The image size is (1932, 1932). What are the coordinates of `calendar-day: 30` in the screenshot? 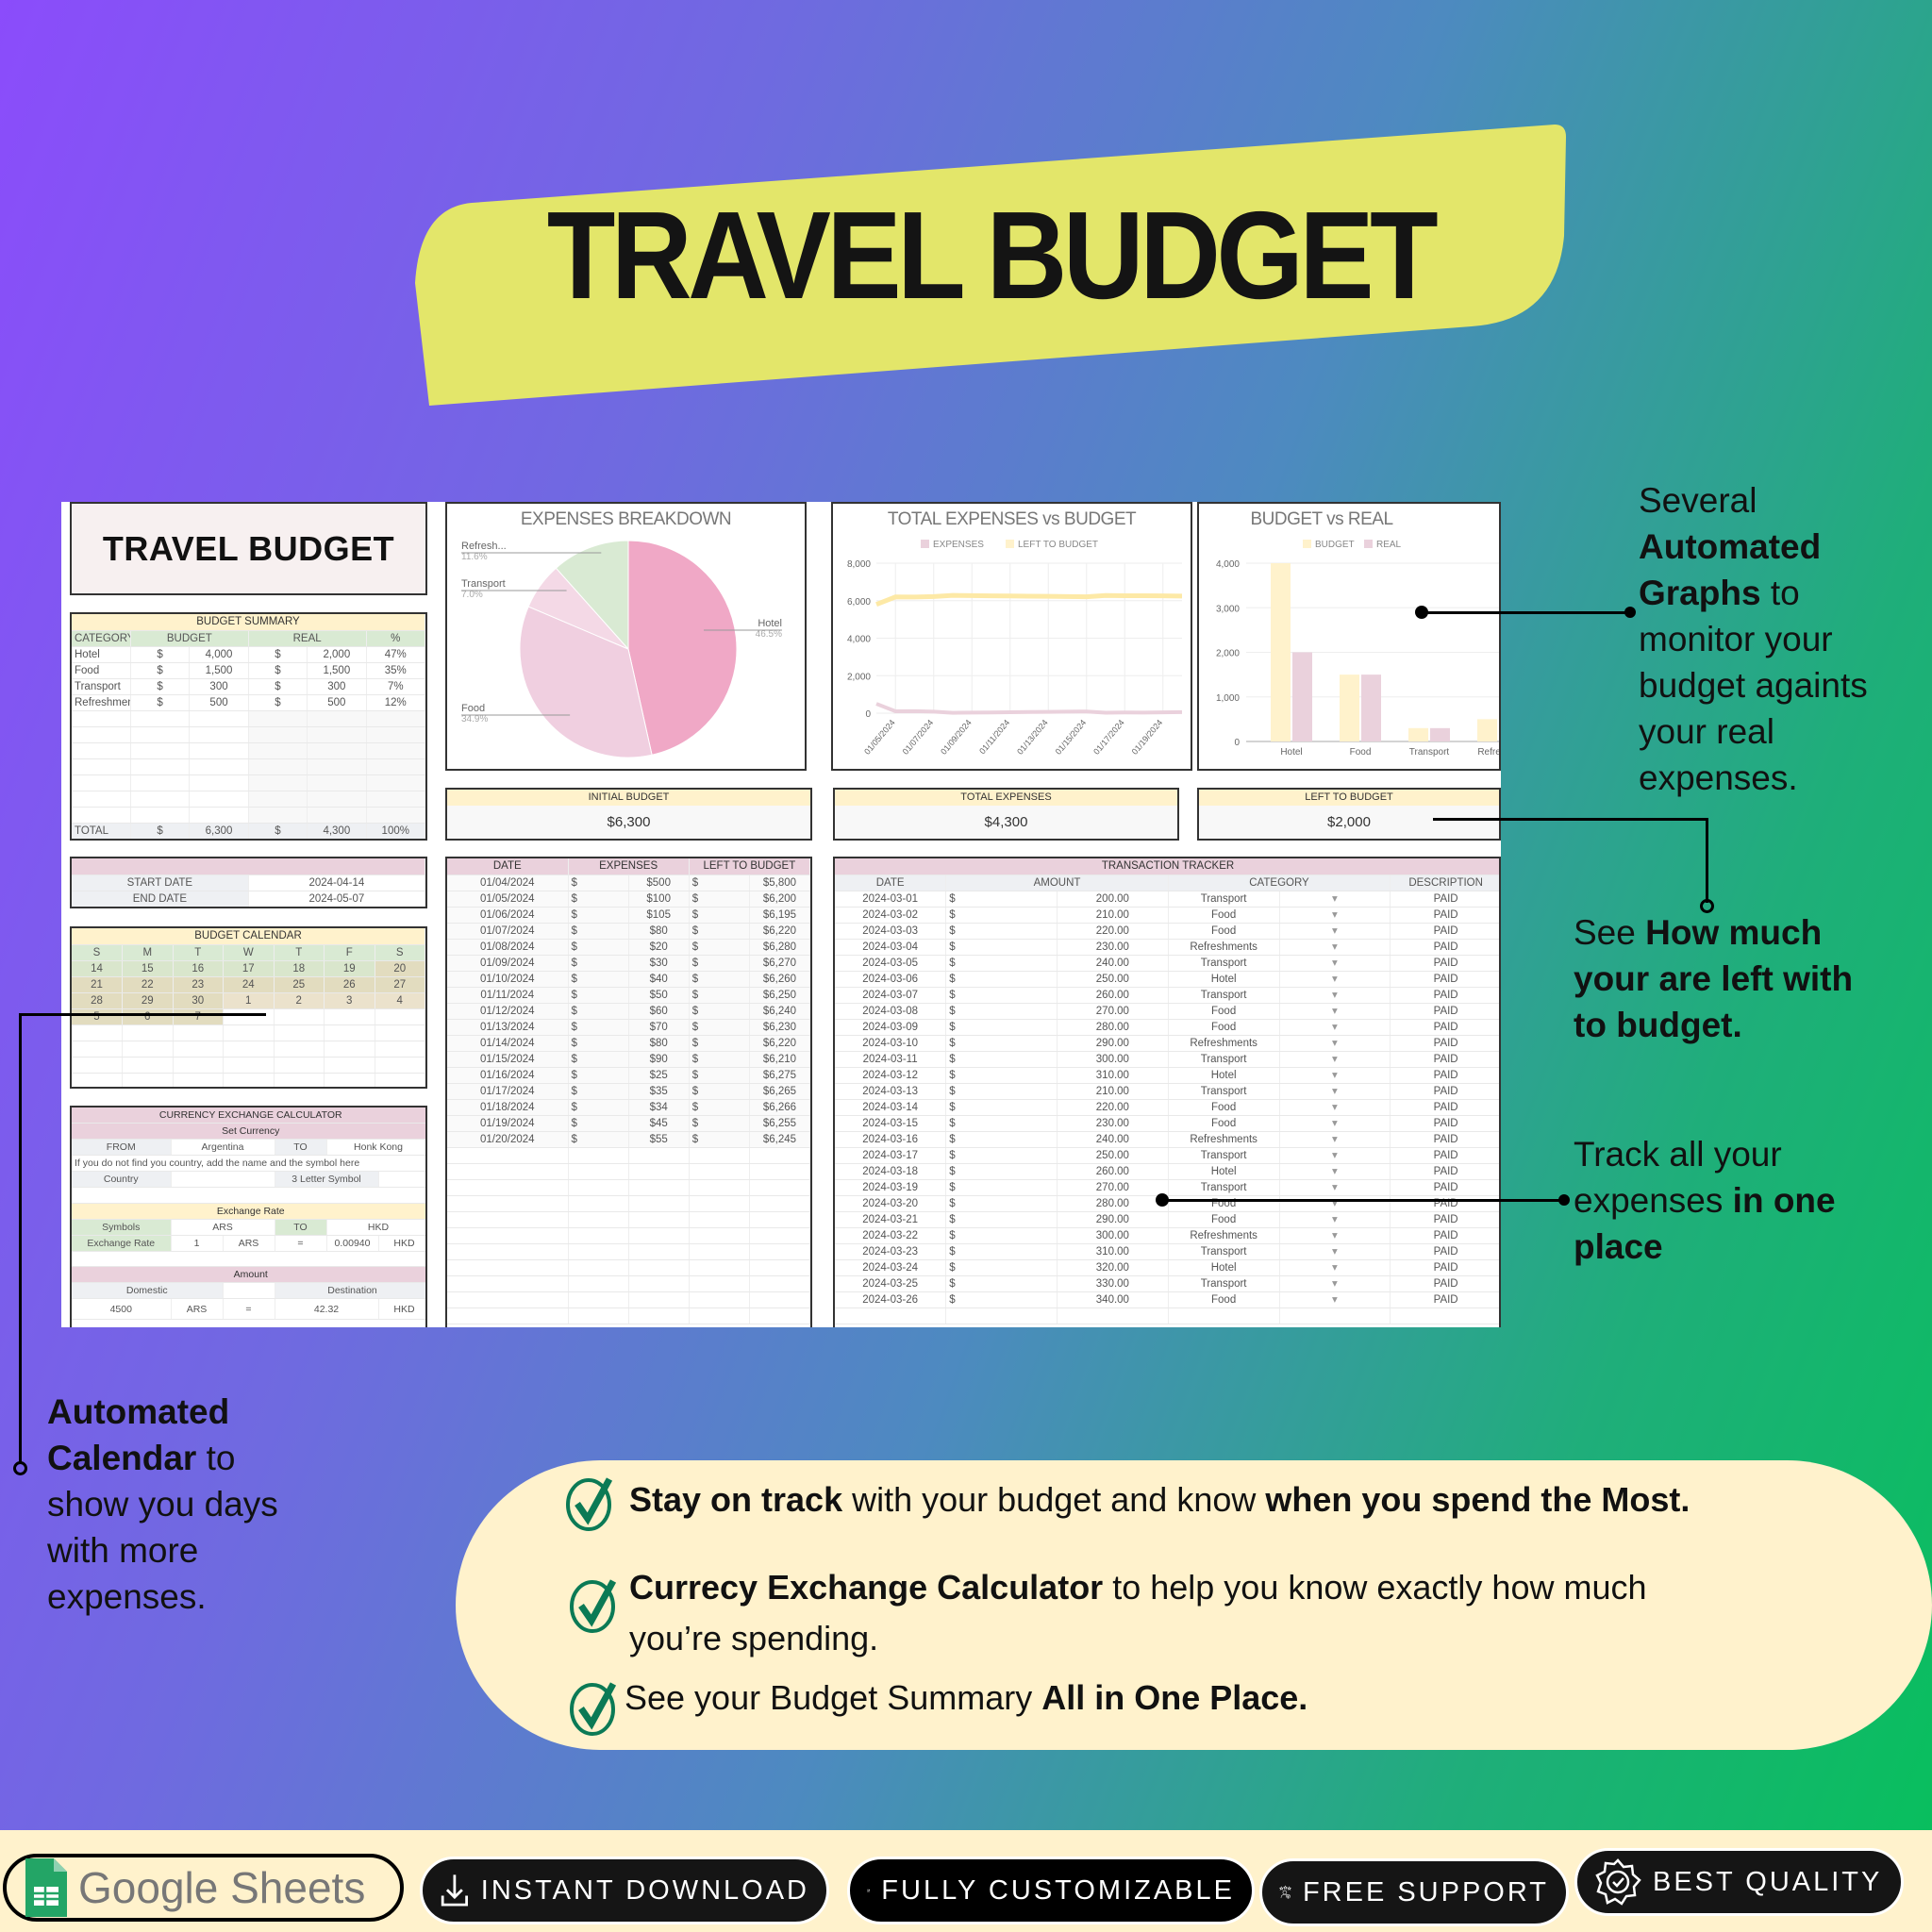 It's located at (198, 1001).